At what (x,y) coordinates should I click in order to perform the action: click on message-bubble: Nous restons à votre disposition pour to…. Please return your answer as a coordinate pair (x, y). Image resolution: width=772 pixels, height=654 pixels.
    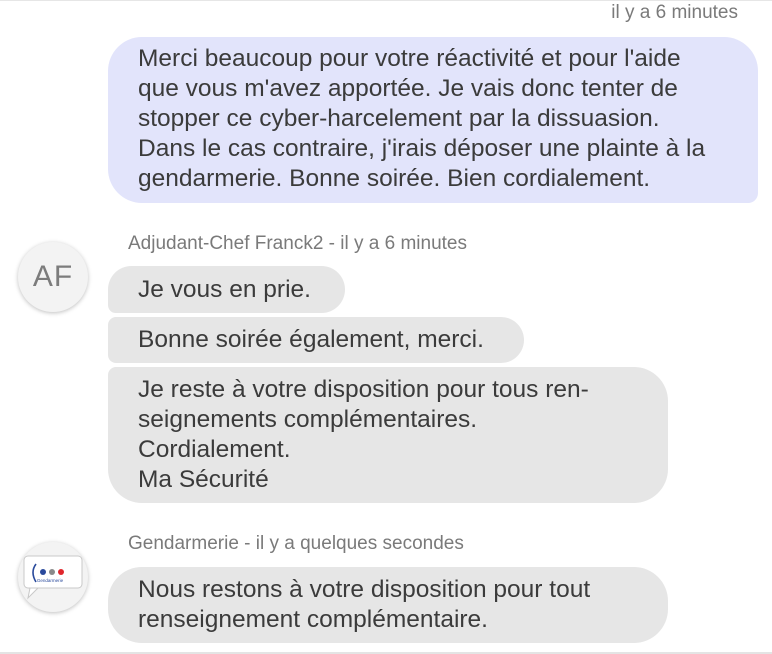
    Looking at the image, I should click on (388, 605).